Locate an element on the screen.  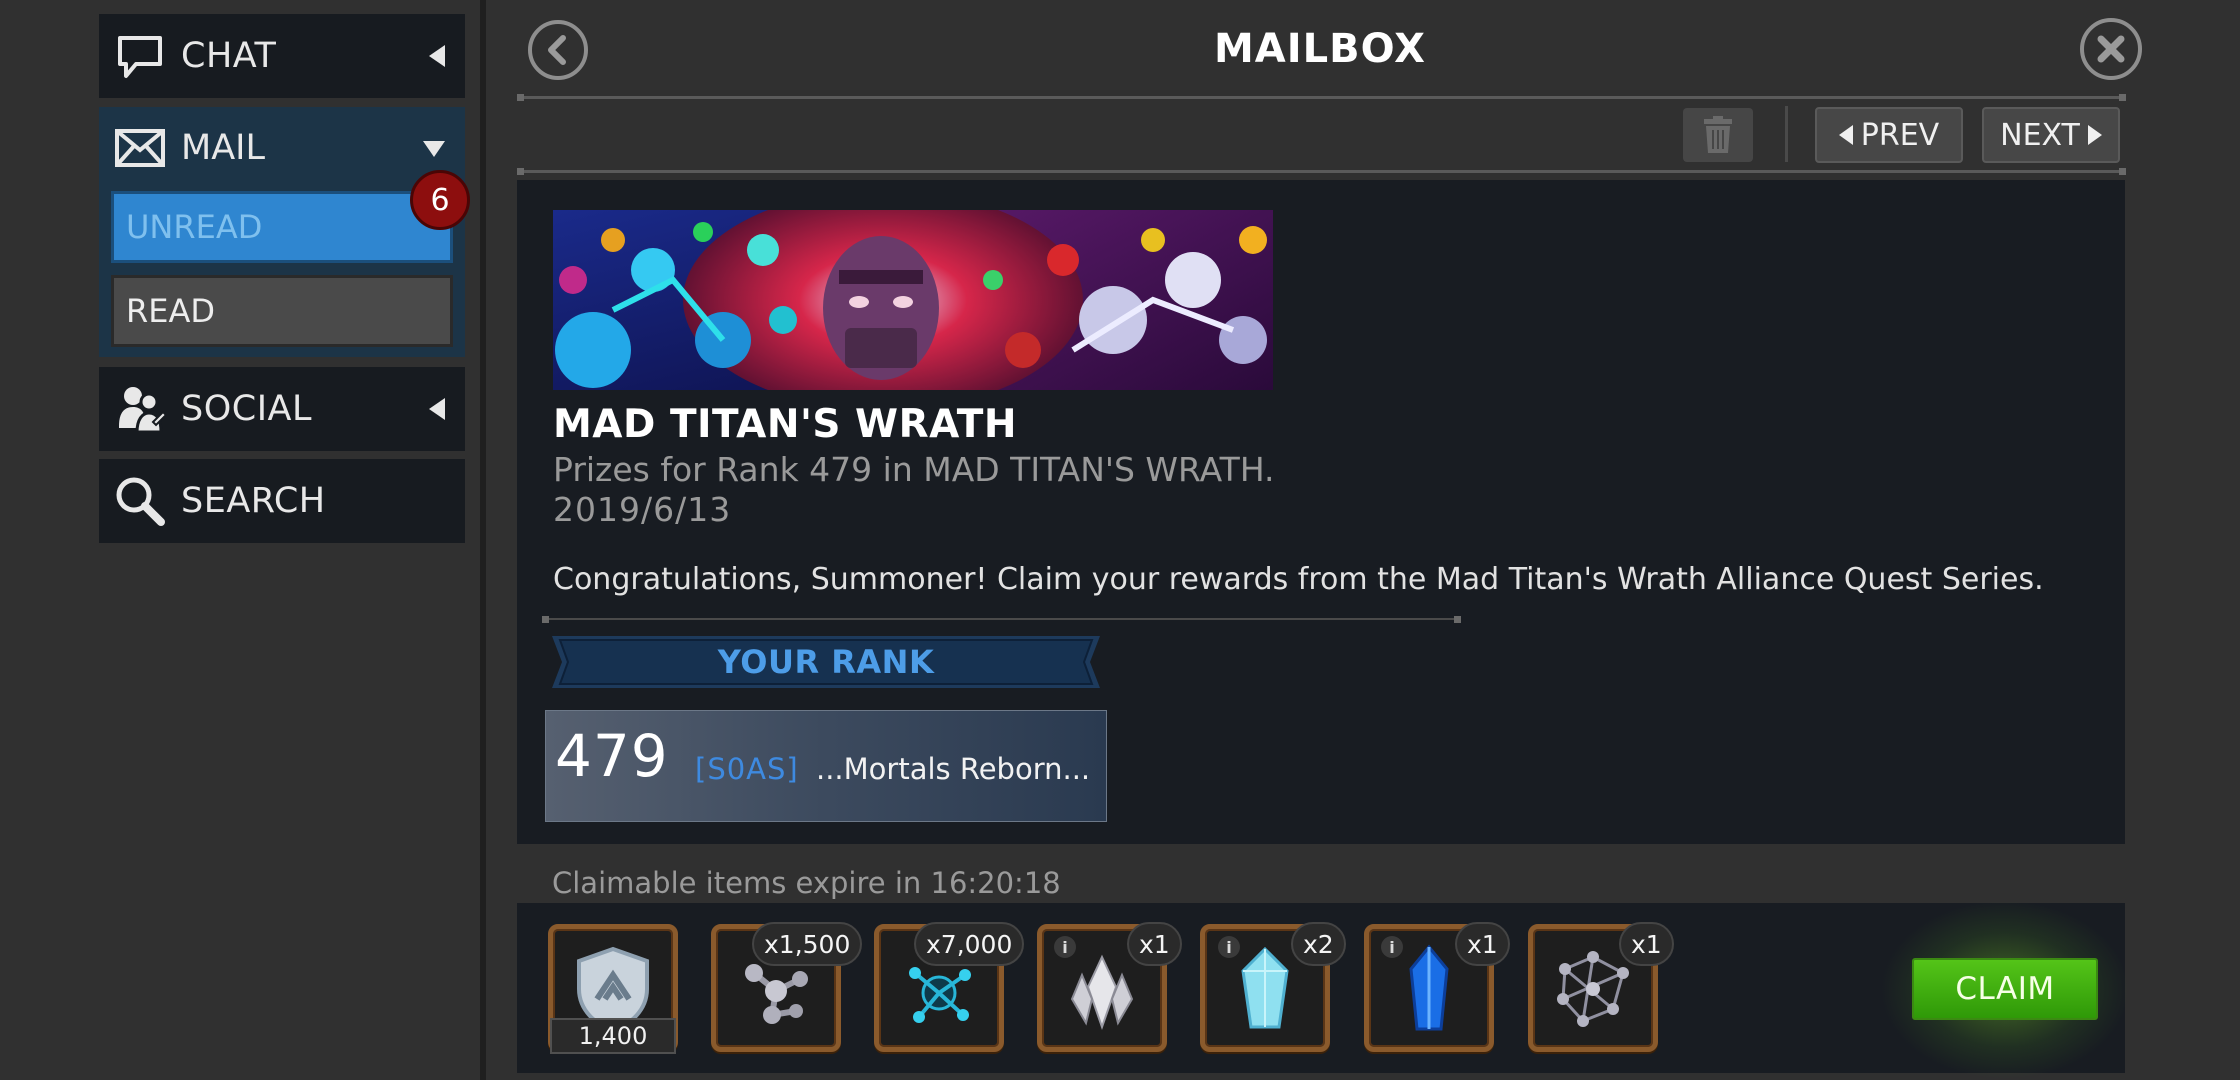
chevron-down-icon is located at coordinates (434, 149).